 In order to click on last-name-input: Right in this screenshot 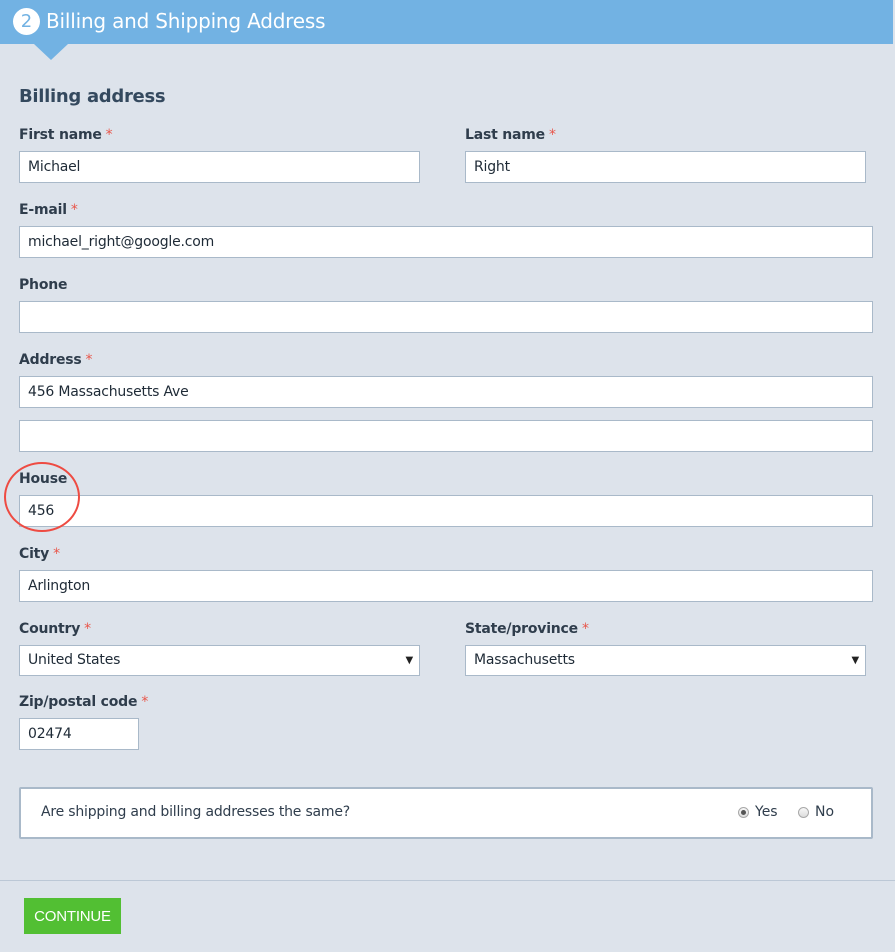, I will do `click(665, 167)`.